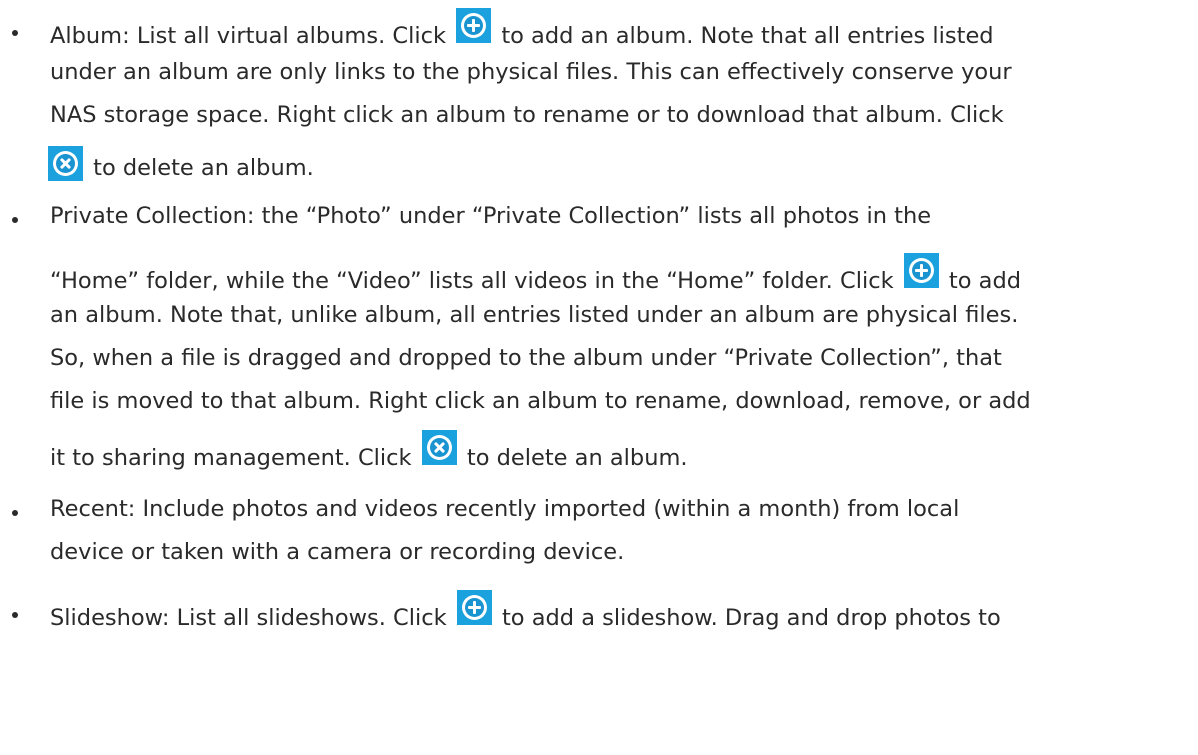 This screenshot has width=1198, height=755. I want to click on album-line-4: to delete an album., so click(181, 164).